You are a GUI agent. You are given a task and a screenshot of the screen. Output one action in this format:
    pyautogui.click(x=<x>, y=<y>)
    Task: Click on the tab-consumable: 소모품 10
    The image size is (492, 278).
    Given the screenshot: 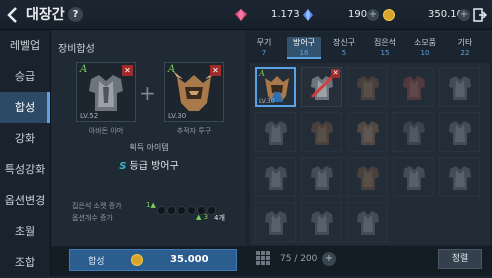 What is the action you would take?
    pyautogui.click(x=425, y=48)
    